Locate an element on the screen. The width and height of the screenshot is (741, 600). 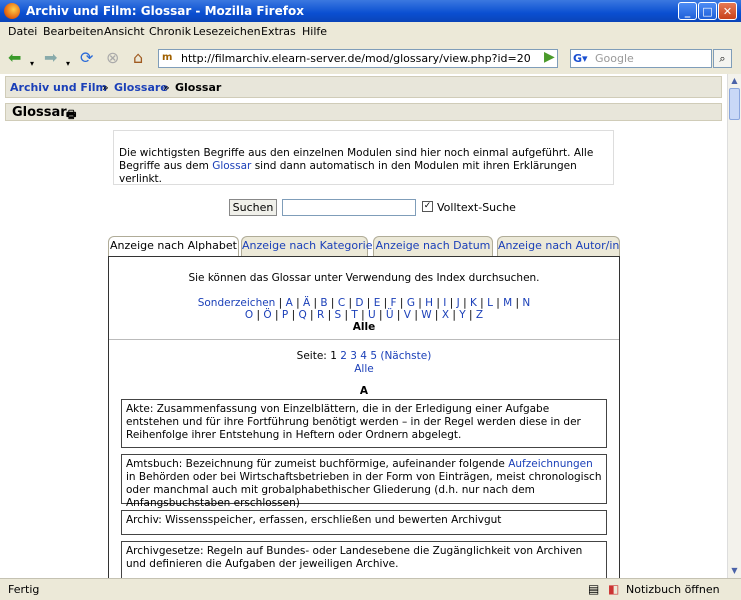
minimize-button: _ is located at coordinates (687, 11).